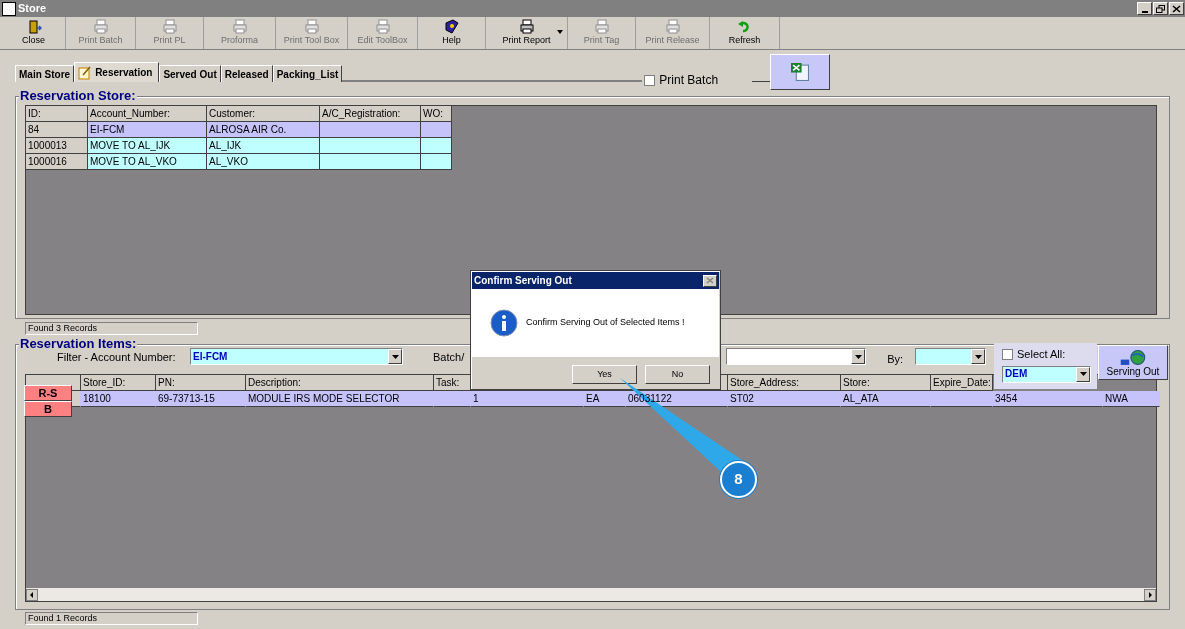 The image size is (1185, 629). I want to click on tab: Packing_List, so click(307, 73).